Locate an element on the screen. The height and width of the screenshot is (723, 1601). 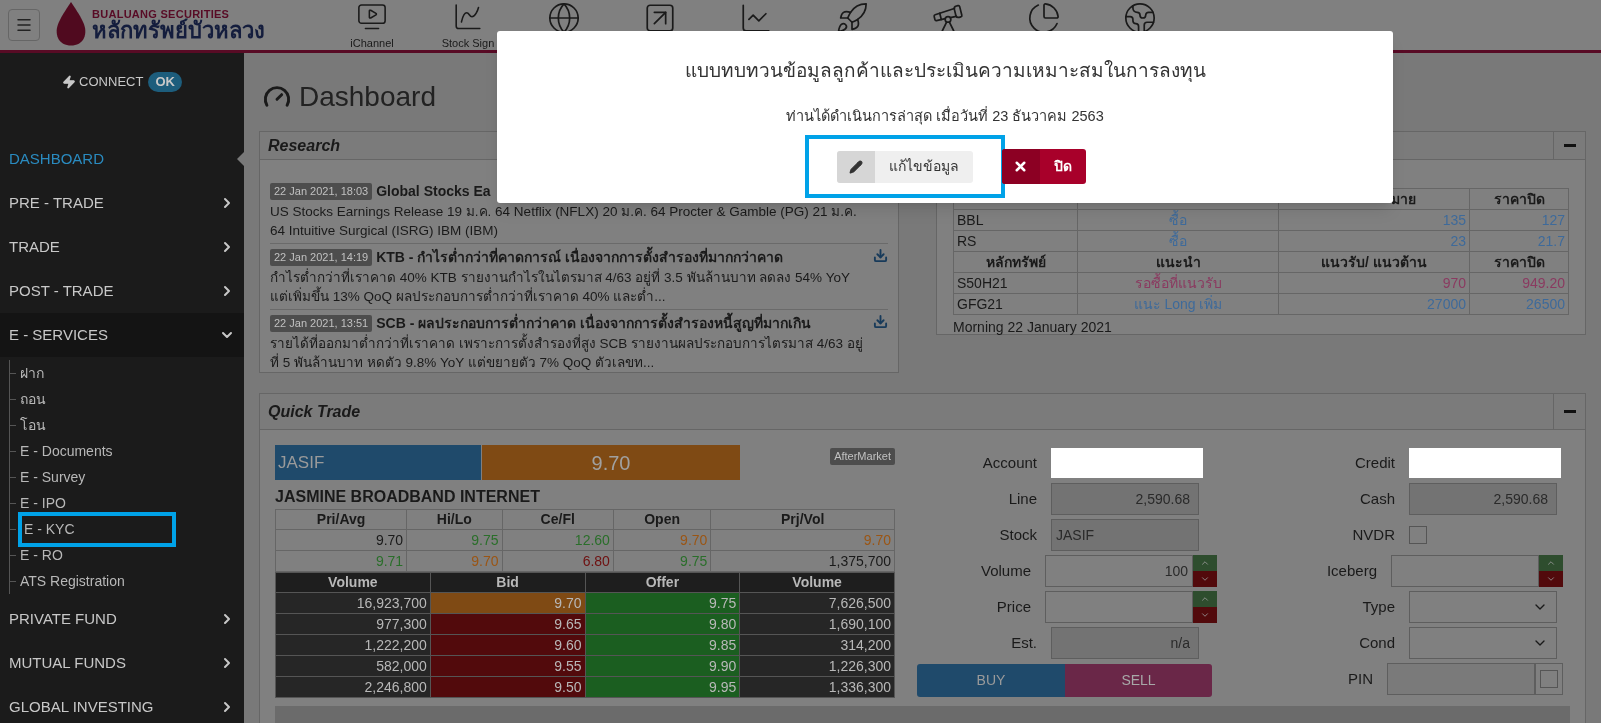
table-cell: 12.60 is located at coordinates (558, 540).